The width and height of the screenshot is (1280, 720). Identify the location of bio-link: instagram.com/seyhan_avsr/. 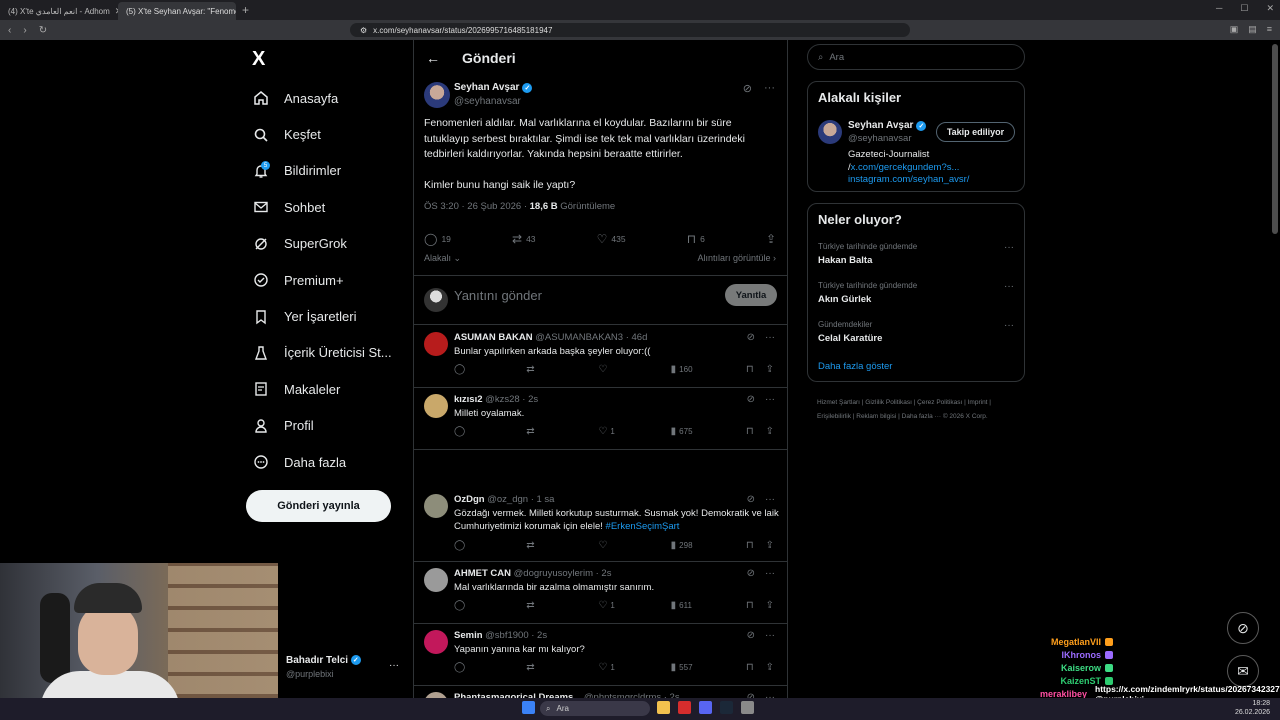
(908, 180).